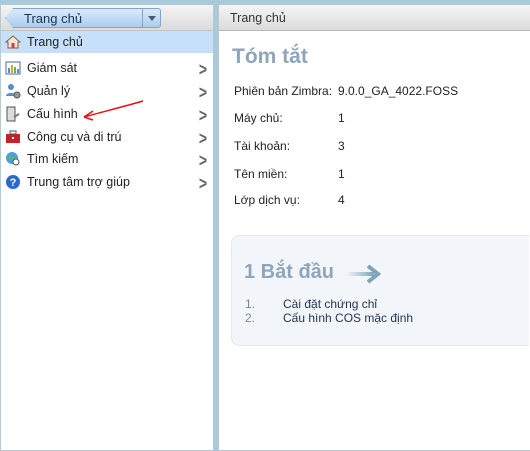 This screenshot has height=451, width=530. What do you see at coordinates (374, 18) in the screenshot?
I see `main-header: Trang chủ` at bounding box center [374, 18].